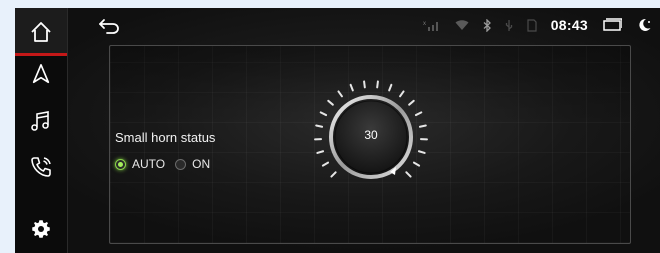 The width and height of the screenshot is (660, 253). I want to click on radio-unselected-icon, so click(181, 164).